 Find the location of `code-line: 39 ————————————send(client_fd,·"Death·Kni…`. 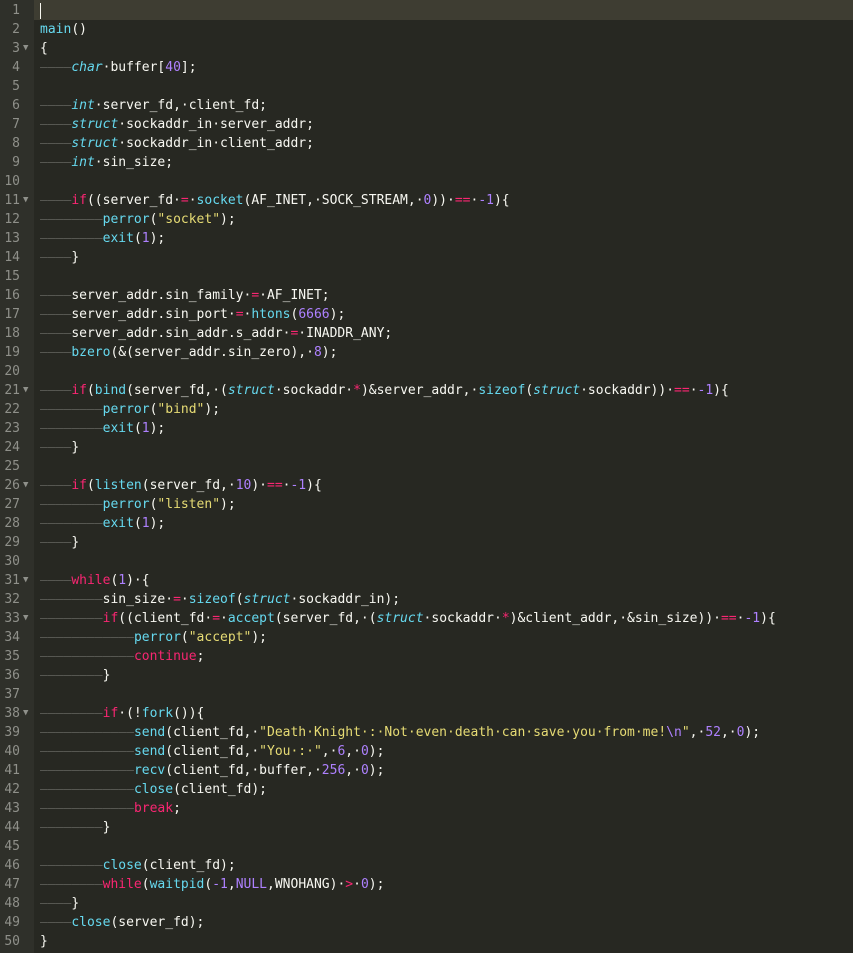

code-line: 39 ————————————send(client_fd,·"Death·Kni… is located at coordinates (426, 732).